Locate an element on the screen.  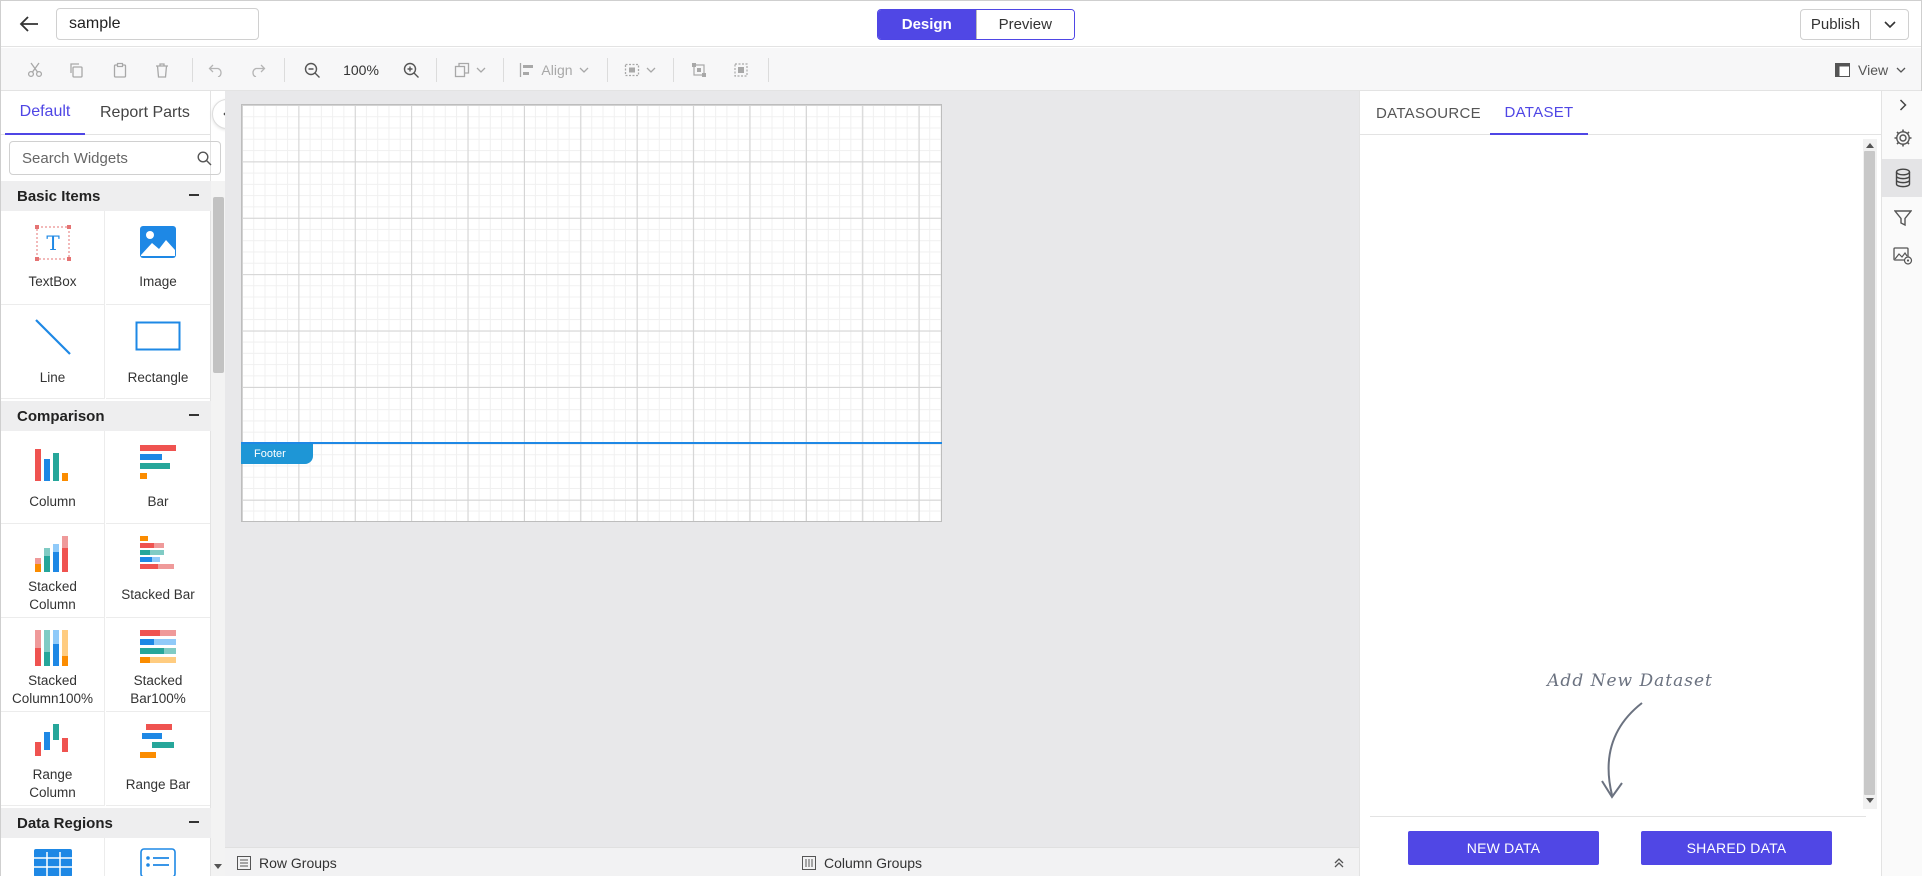
filter-button is located at coordinates (1902, 218).